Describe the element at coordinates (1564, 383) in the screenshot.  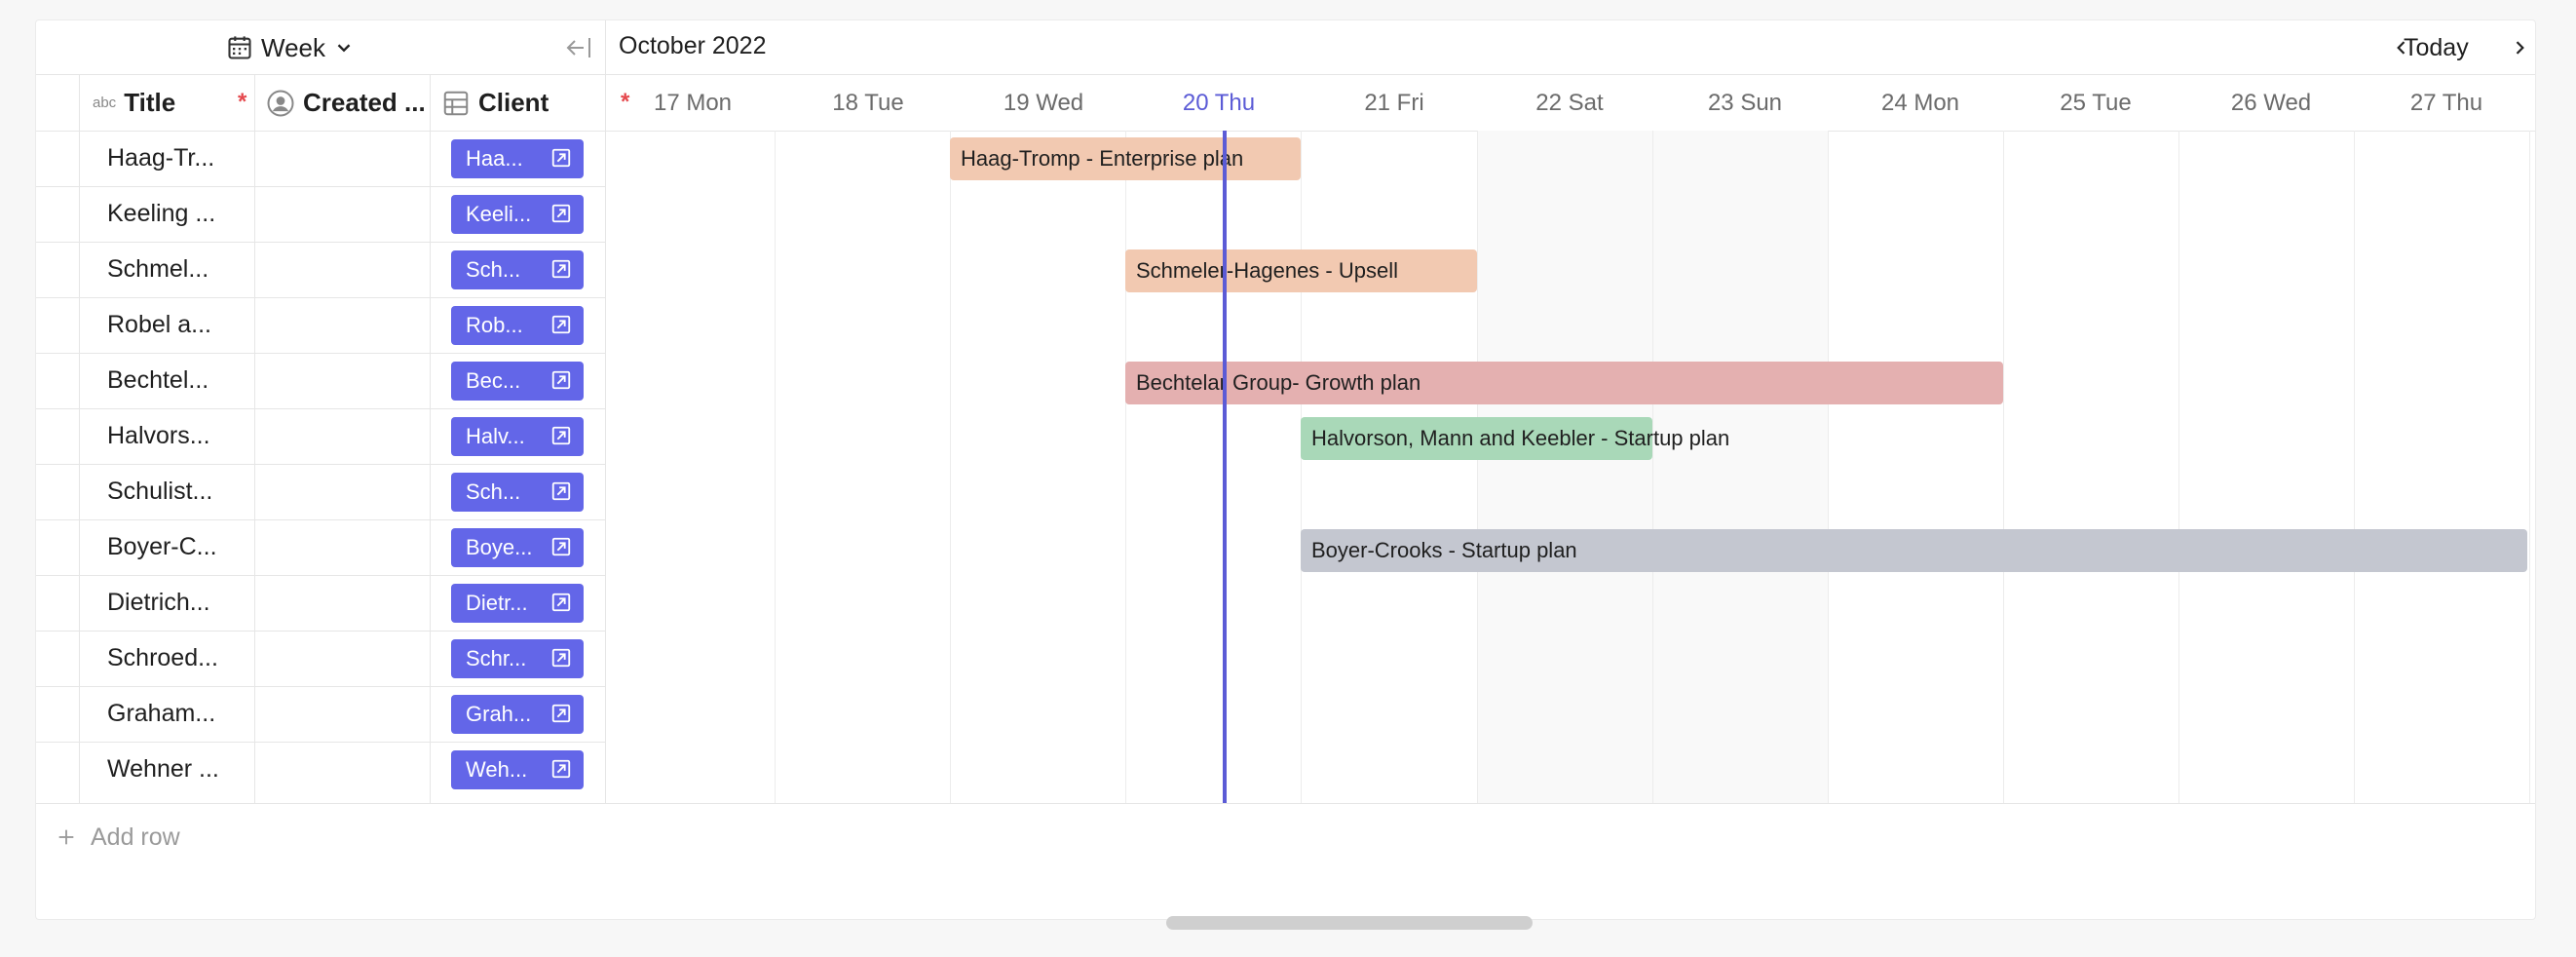
I see `timeline-bar: Bechtelar Group- Growth plan` at that location.